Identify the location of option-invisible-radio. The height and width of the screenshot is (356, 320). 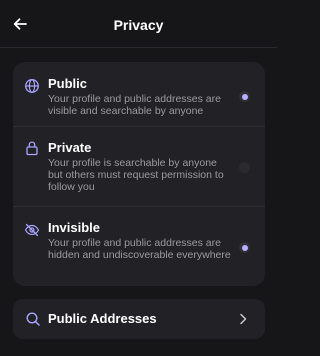
(244, 247).